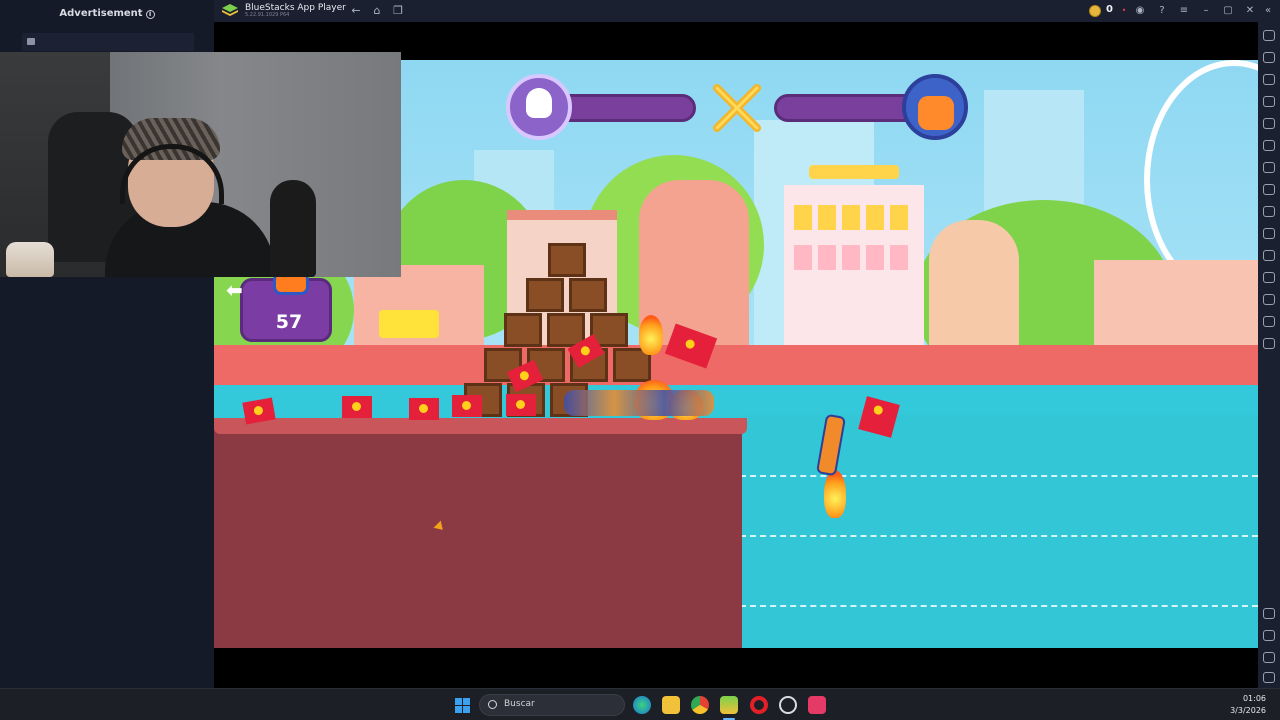  Describe the element at coordinates (1269, 277) in the screenshot. I see `eco-mode-icon` at that location.